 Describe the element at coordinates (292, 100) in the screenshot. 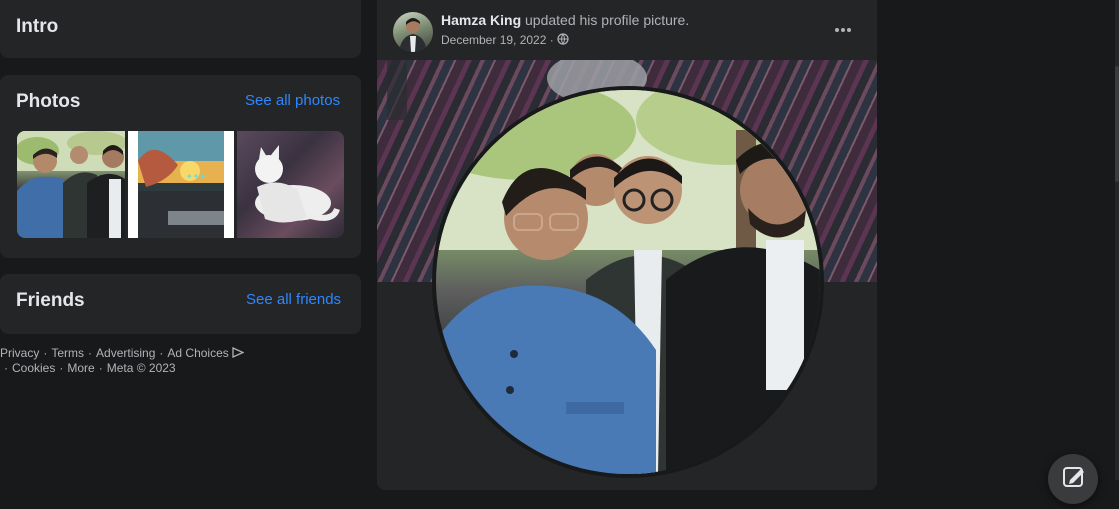

I see `see-all-photos-link: See all photos` at that location.